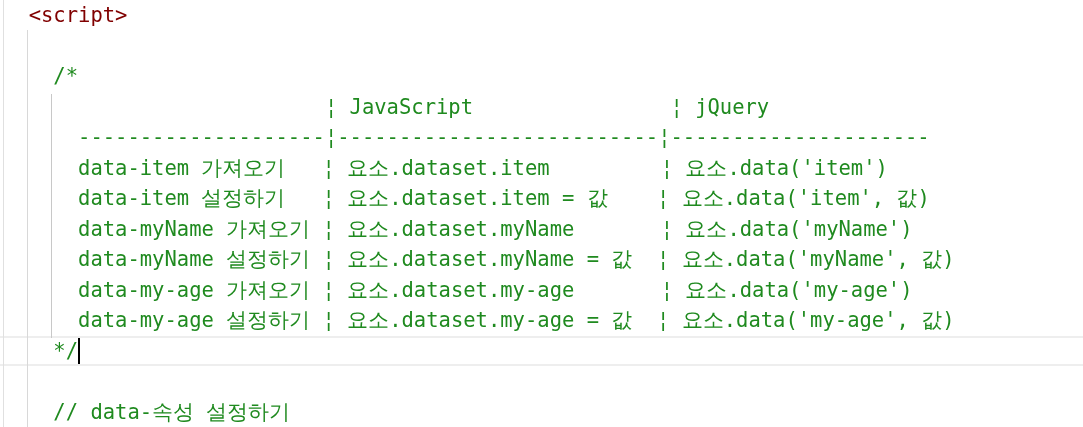 The height and width of the screenshot is (427, 1083). Describe the element at coordinates (503, 198) in the screenshot. I see `code-line: data-item 설정하기 ¦ 요소.dataset.item = 값 ¦ 요소.data('item', 값)` at that location.